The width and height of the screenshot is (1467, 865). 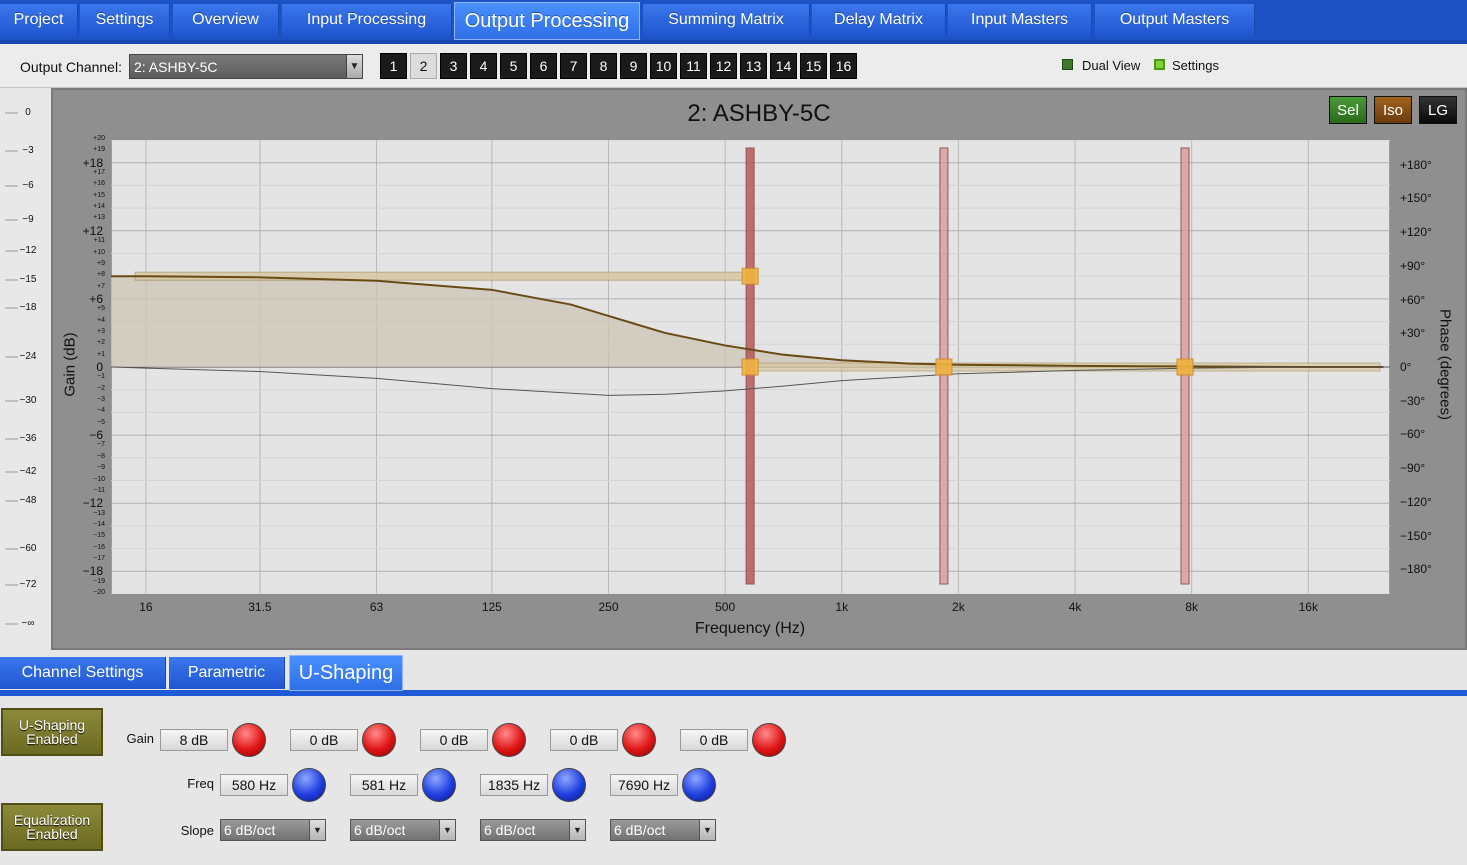 What do you see at coordinates (547, 21) in the screenshot?
I see `tab-output-processing: Output Processing` at bounding box center [547, 21].